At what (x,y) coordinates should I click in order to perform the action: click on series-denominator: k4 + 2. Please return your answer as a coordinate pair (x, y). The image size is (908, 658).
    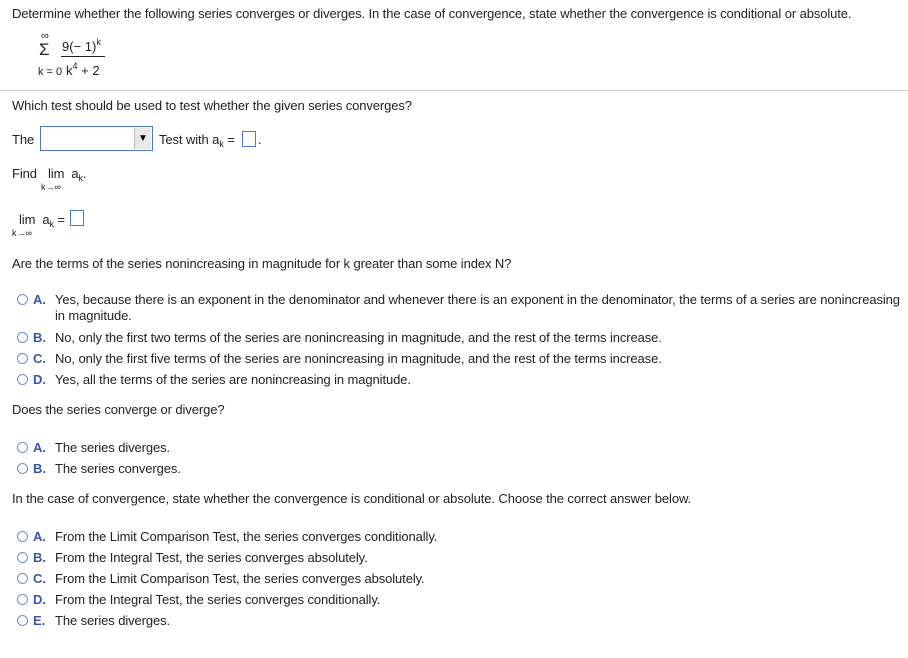
    Looking at the image, I should click on (83, 69).